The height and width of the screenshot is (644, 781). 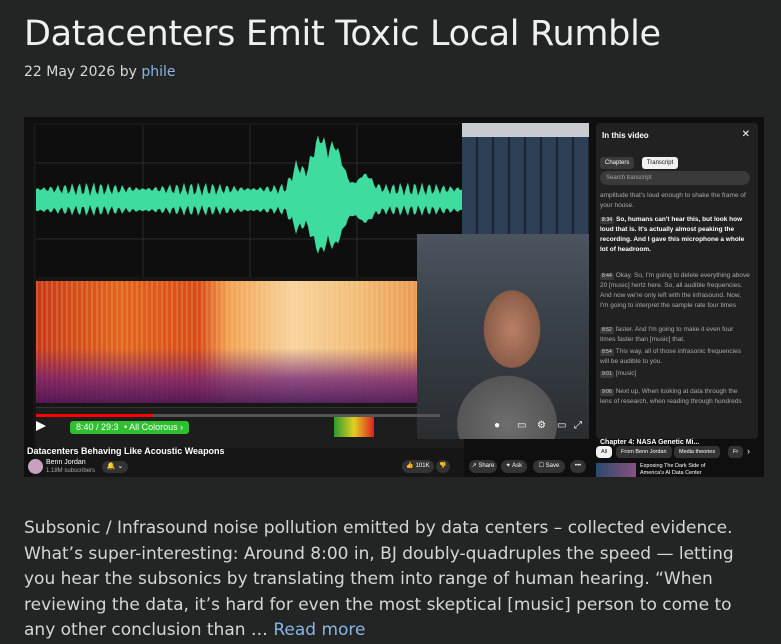 What do you see at coordinates (71, 471) in the screenshot?
I see `subscriber-count: 1.18M subscribers` at bounding box center [71, 471].